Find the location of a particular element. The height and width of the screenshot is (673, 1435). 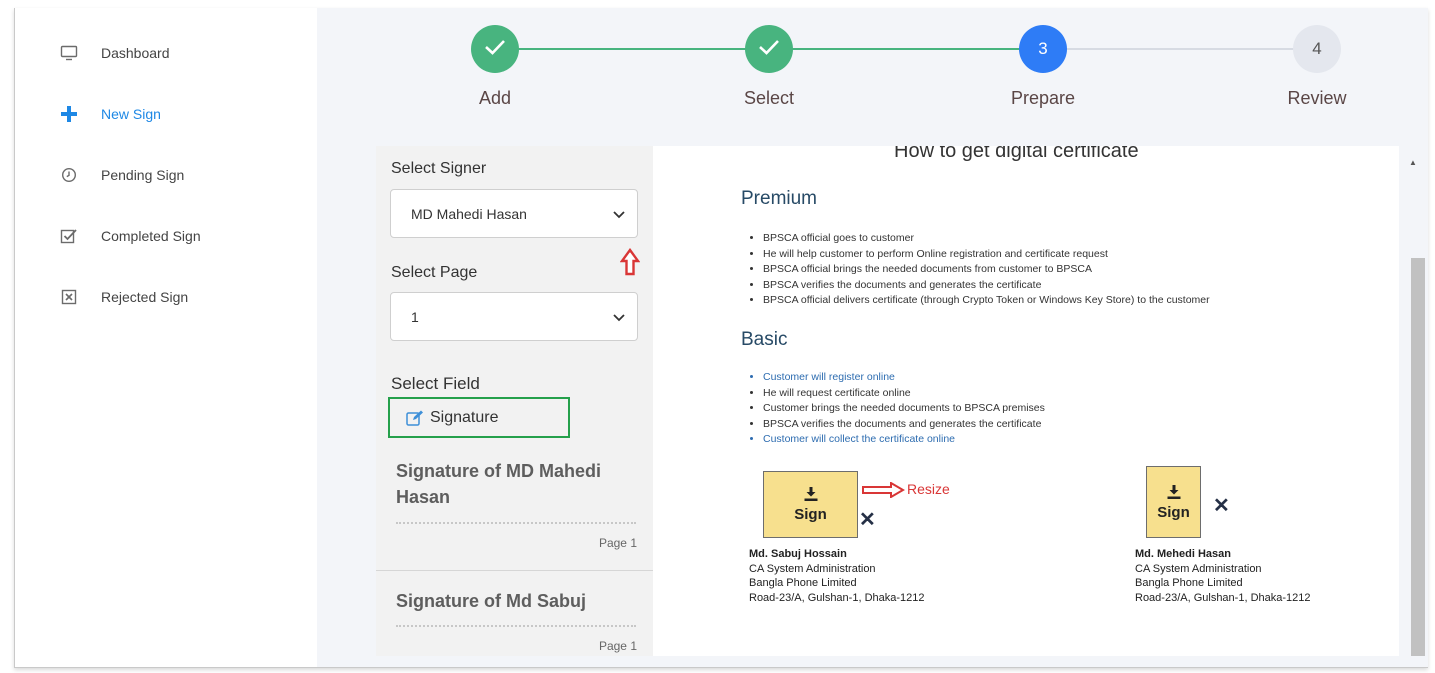

signature-field-button: Signature is located at coordinates (479, 417).